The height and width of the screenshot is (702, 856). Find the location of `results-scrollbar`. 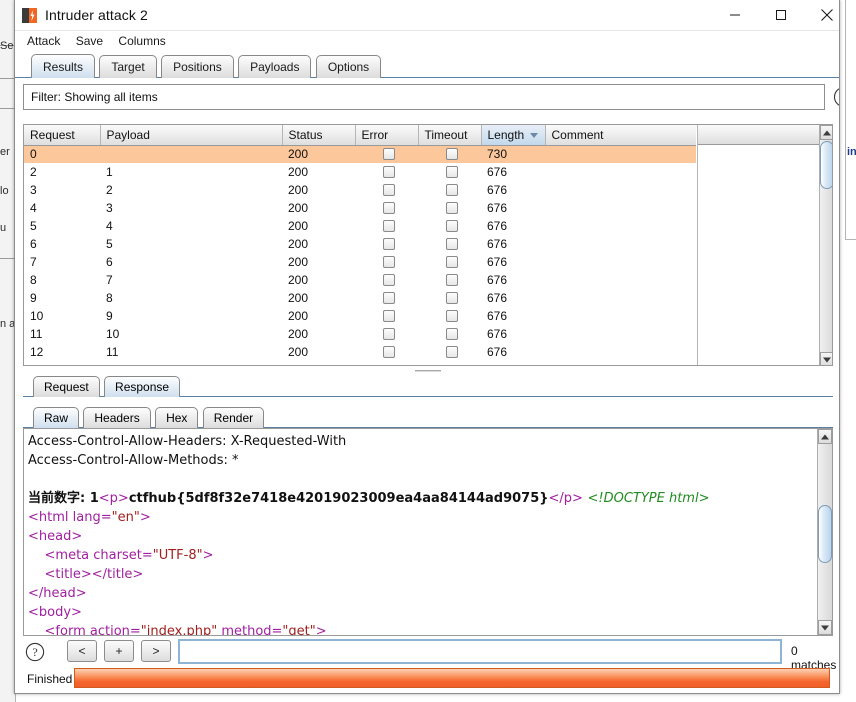

results-scrollbar is located at coordinates (825, 245).